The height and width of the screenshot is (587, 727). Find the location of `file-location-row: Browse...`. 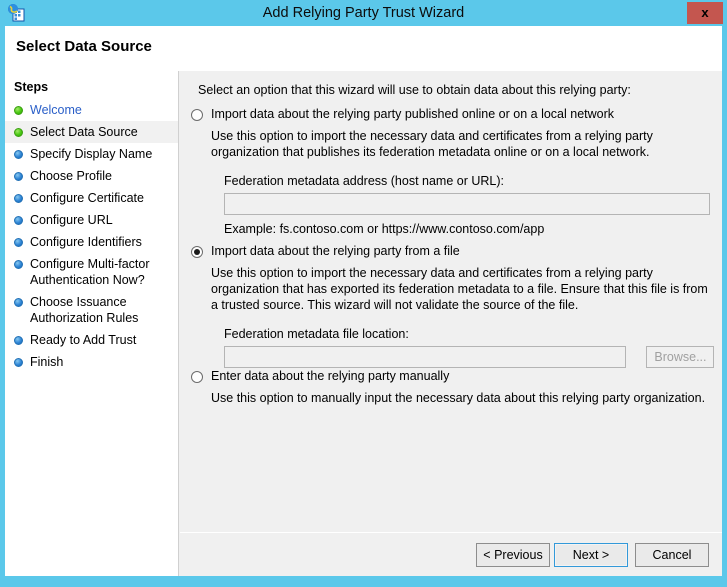

file-location-row: Browse... is located at coordinates (469, 357).